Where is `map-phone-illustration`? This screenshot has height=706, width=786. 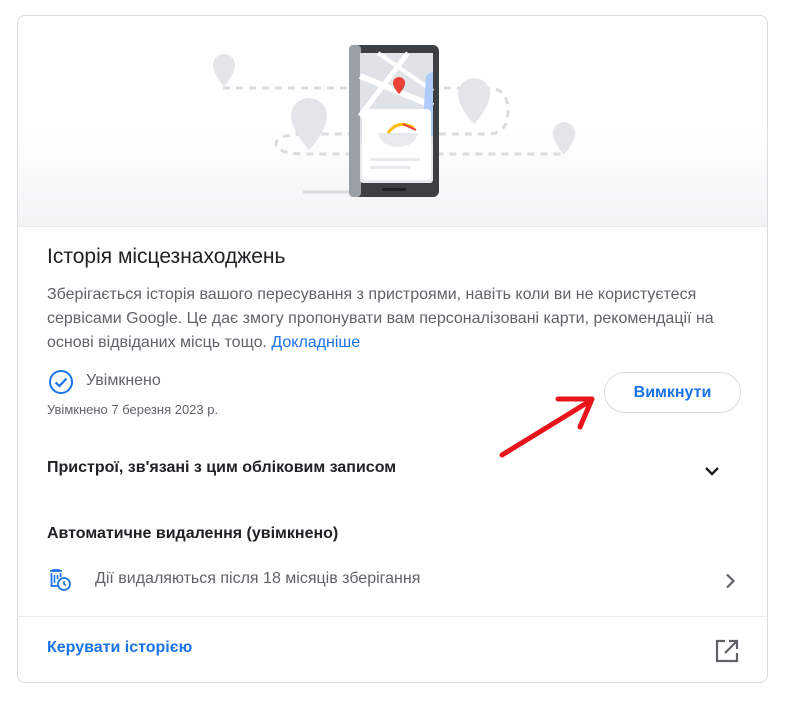
map-phone-illustration is located at coordinates (394, 121).